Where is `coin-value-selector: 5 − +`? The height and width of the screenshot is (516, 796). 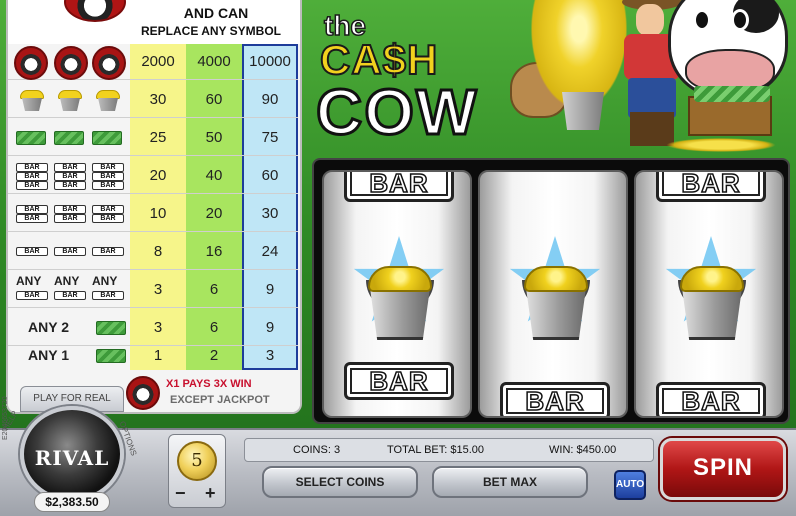 coin-value-selector: 5 − + is located at coordinates (197, 471).